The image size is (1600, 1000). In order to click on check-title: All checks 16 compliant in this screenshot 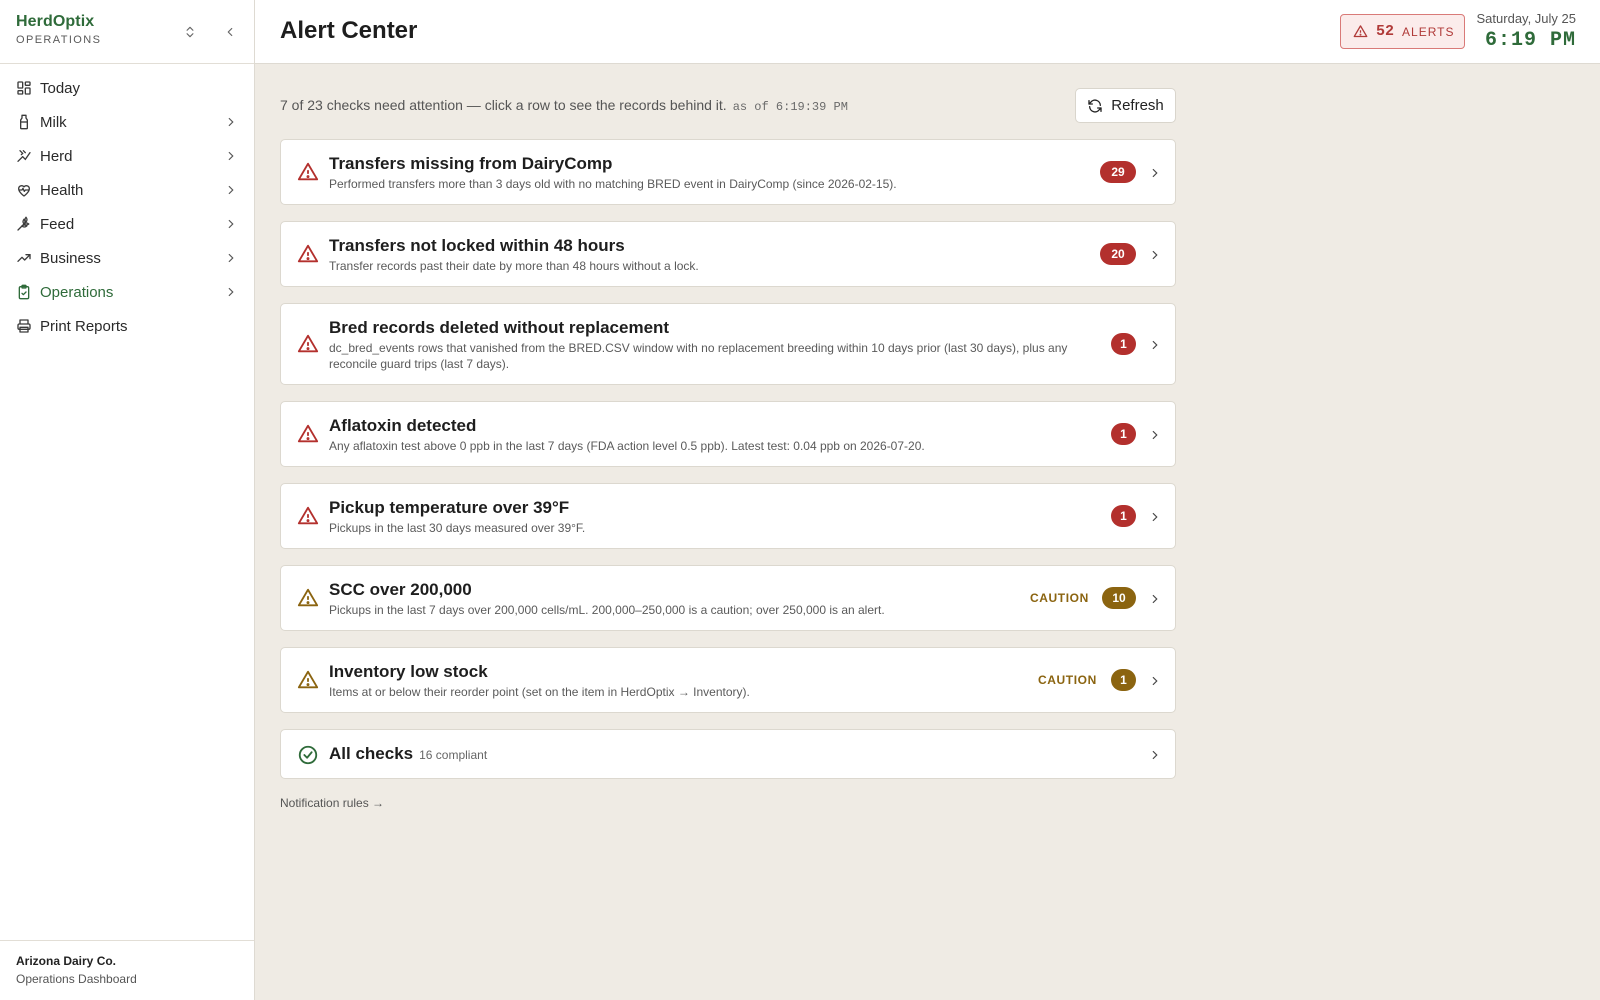, I will do `click(408, 754)`.